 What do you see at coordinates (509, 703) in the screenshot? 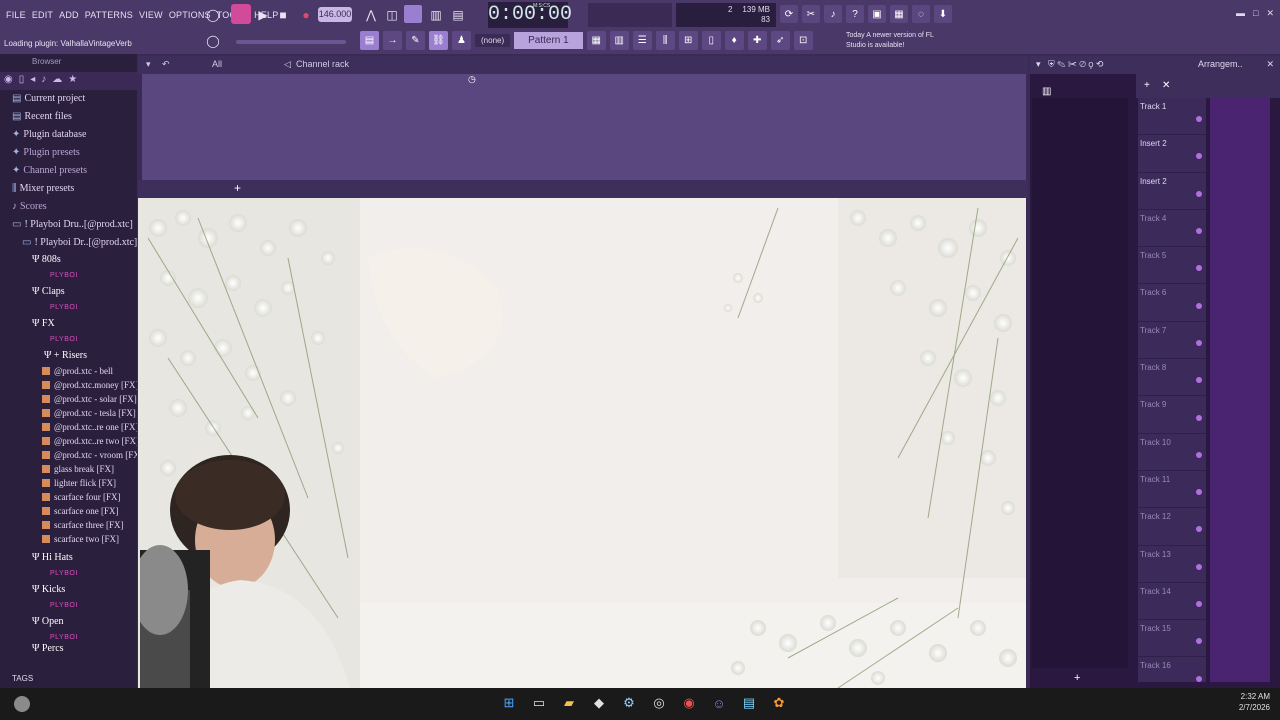
I see `windows-start-icon: ⊞` at bounding box center [509, 703].